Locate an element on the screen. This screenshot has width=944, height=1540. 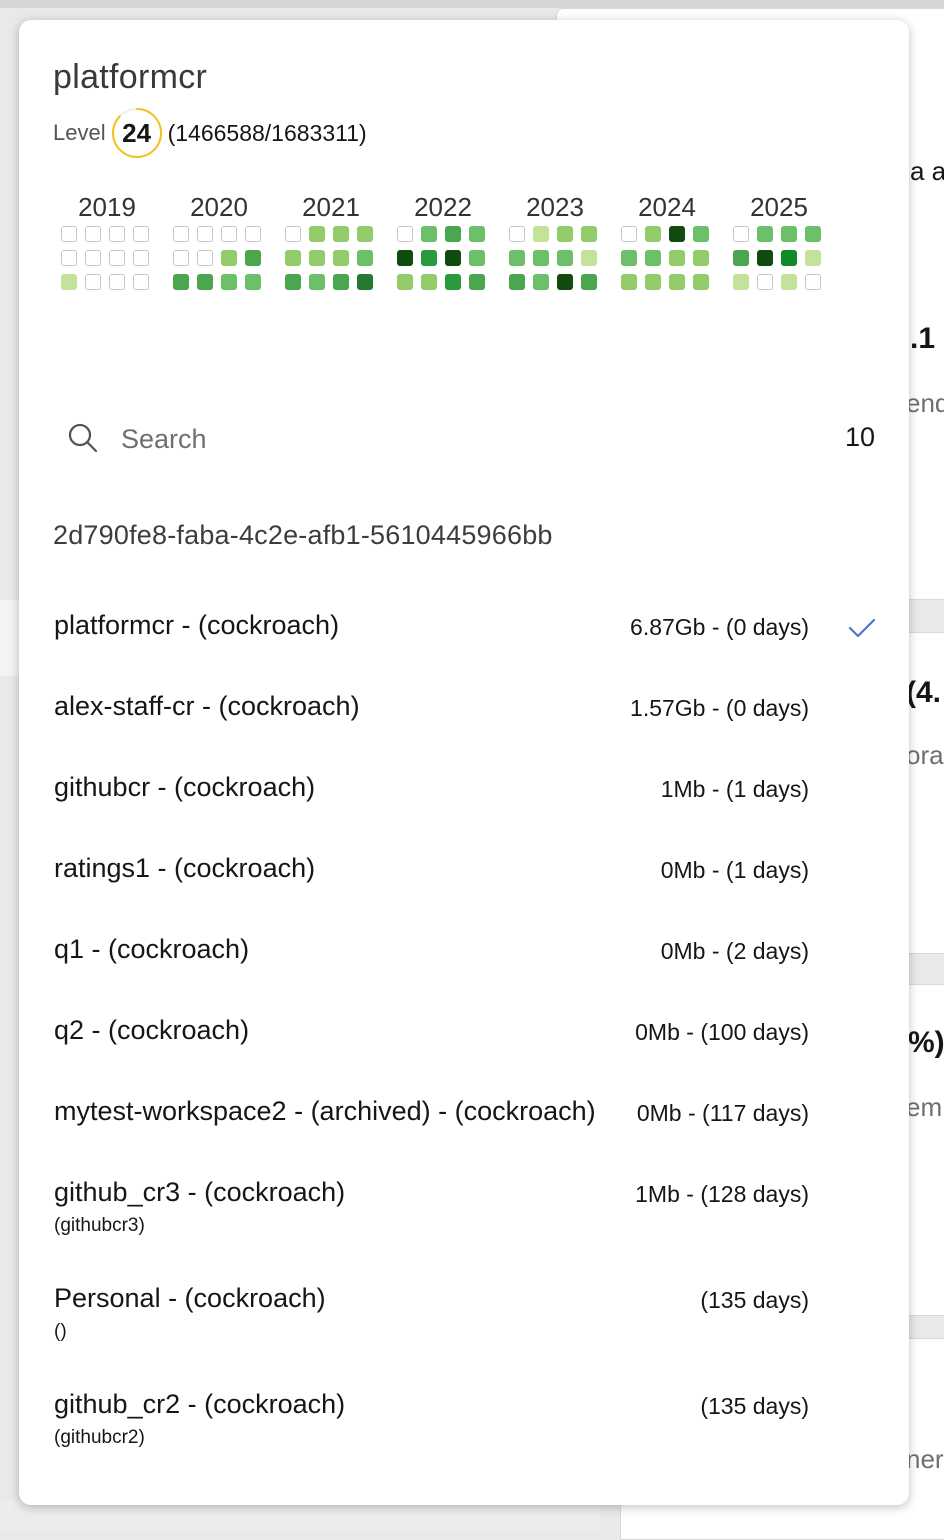
workspace-subtitle: (githubcr3) is located at coordinates (99, 1225).